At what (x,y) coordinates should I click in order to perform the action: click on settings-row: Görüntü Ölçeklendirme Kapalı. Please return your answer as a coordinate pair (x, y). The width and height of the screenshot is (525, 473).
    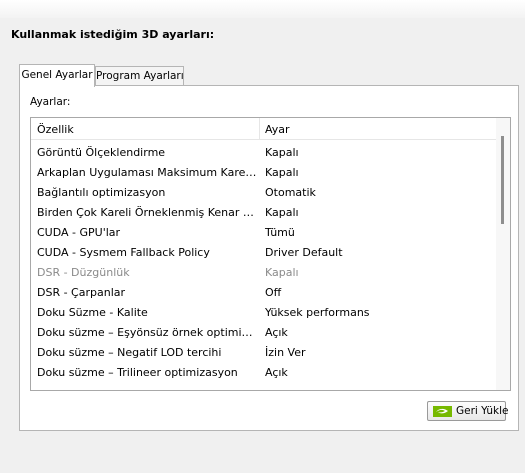
    Looking at the image, I should click on (264, 152).